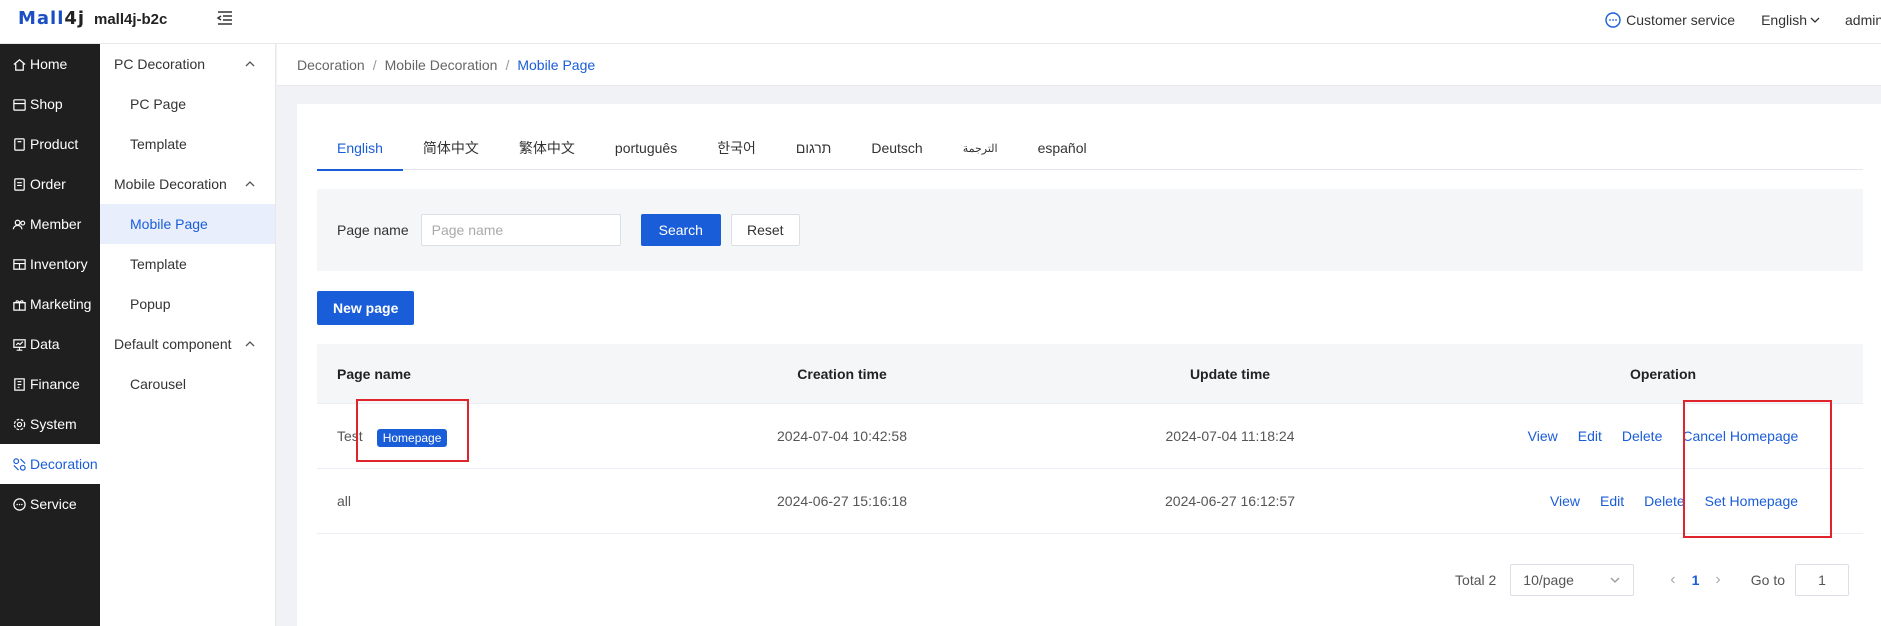 The height and width of the screenshot is (626, 1881). Describe the element at coordinates (1090, 230) in the screenshot. I see `search-panel: Page name Search Reset` at that location.